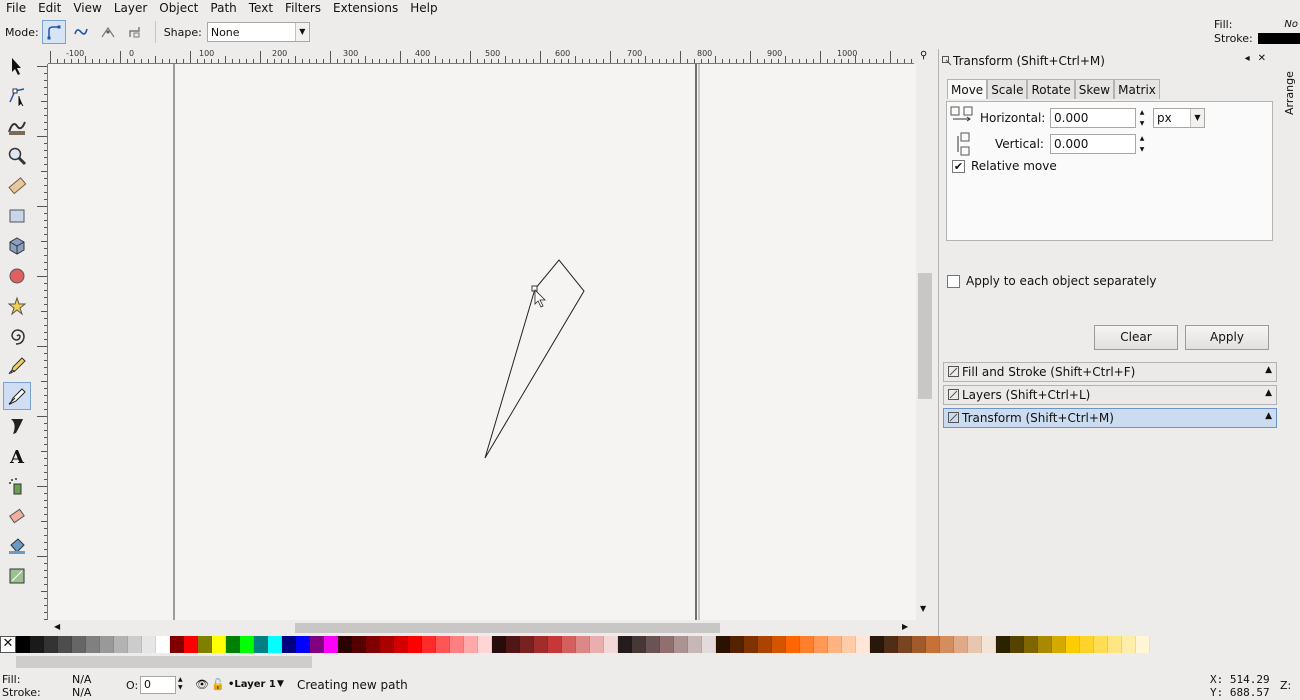 This screenshot has height=700, width=1300. What do you see at coordinates (1110, 418) in the screenshot?
I see `docked-dialog-transform: Transform (Shift+Ctrl+M) ▲` at bounding box center [1110, 418].